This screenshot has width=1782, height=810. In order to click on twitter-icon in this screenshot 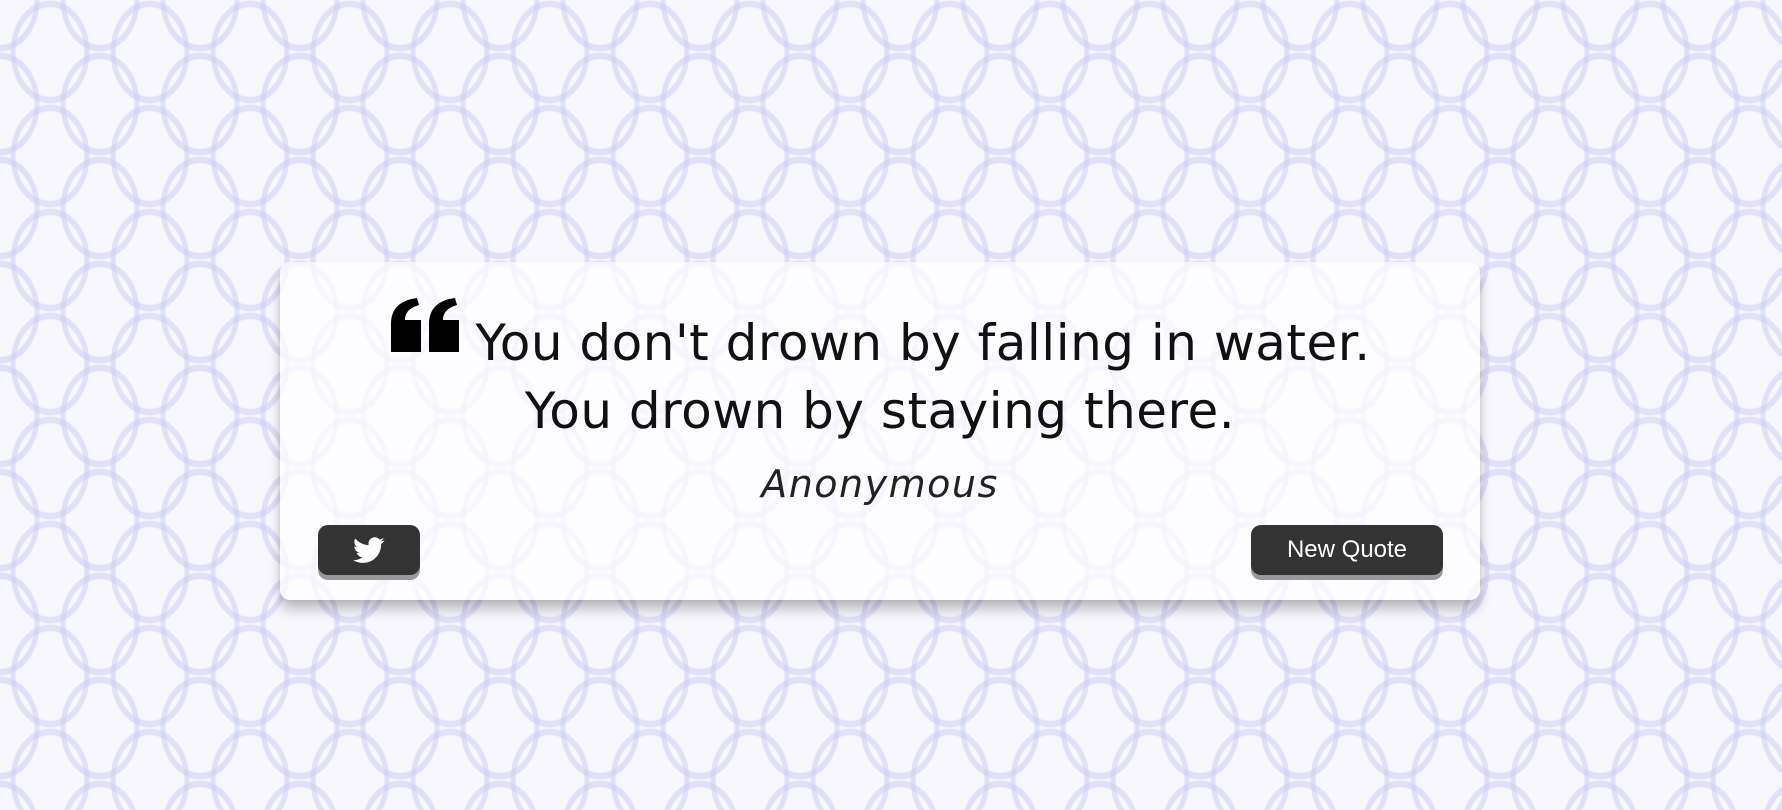, I will do `click(369, 549)`.